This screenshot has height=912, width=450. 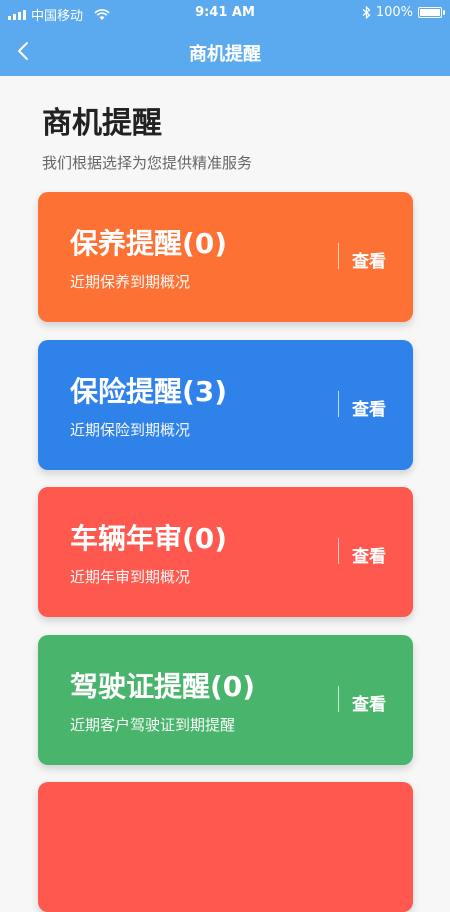 What do you see at coordinates (149, 243) in the screenshot?
I see `card-title: 保养提醒(0)` at bounding box center [149, 243].